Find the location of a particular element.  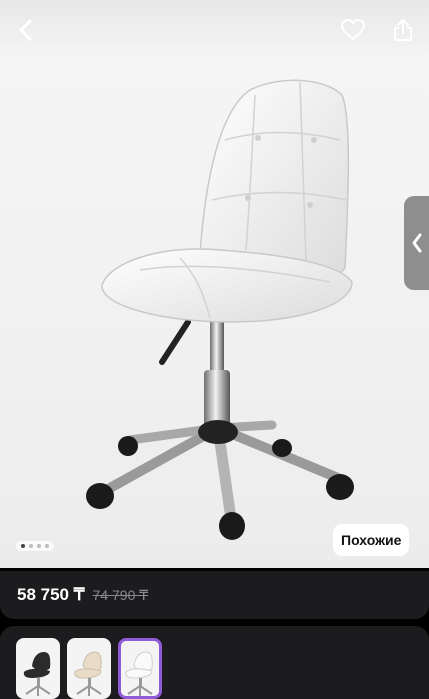

price-bar: 58 750 ₸ 74 790 ₸ is located at coordinates (214, 595).